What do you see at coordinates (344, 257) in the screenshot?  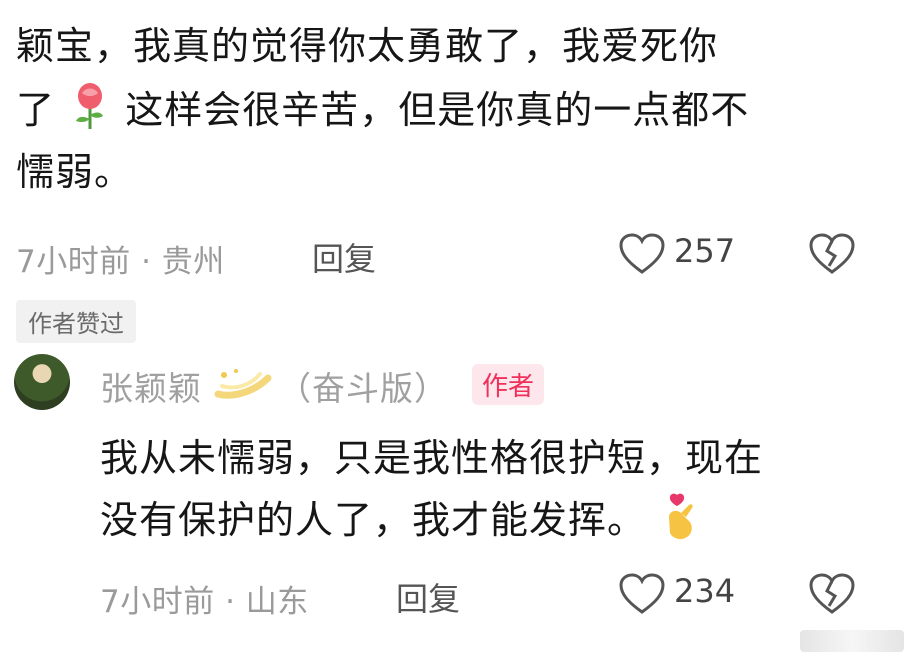 I see `reply-button: 回复` at bounding box center [344, 257].